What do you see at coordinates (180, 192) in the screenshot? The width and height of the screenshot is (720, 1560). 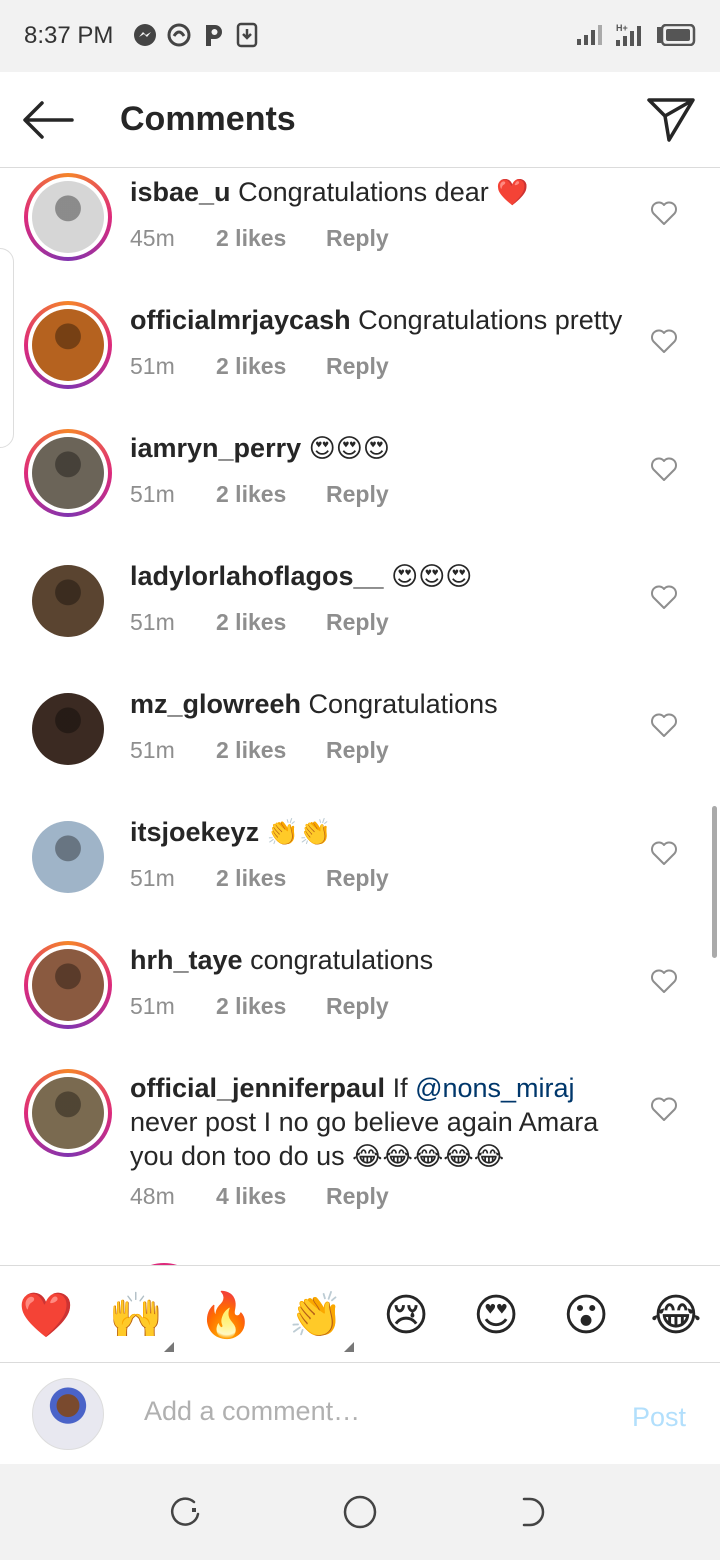 I see `comment-username: isbae_u` at bounding box center [180, 192].